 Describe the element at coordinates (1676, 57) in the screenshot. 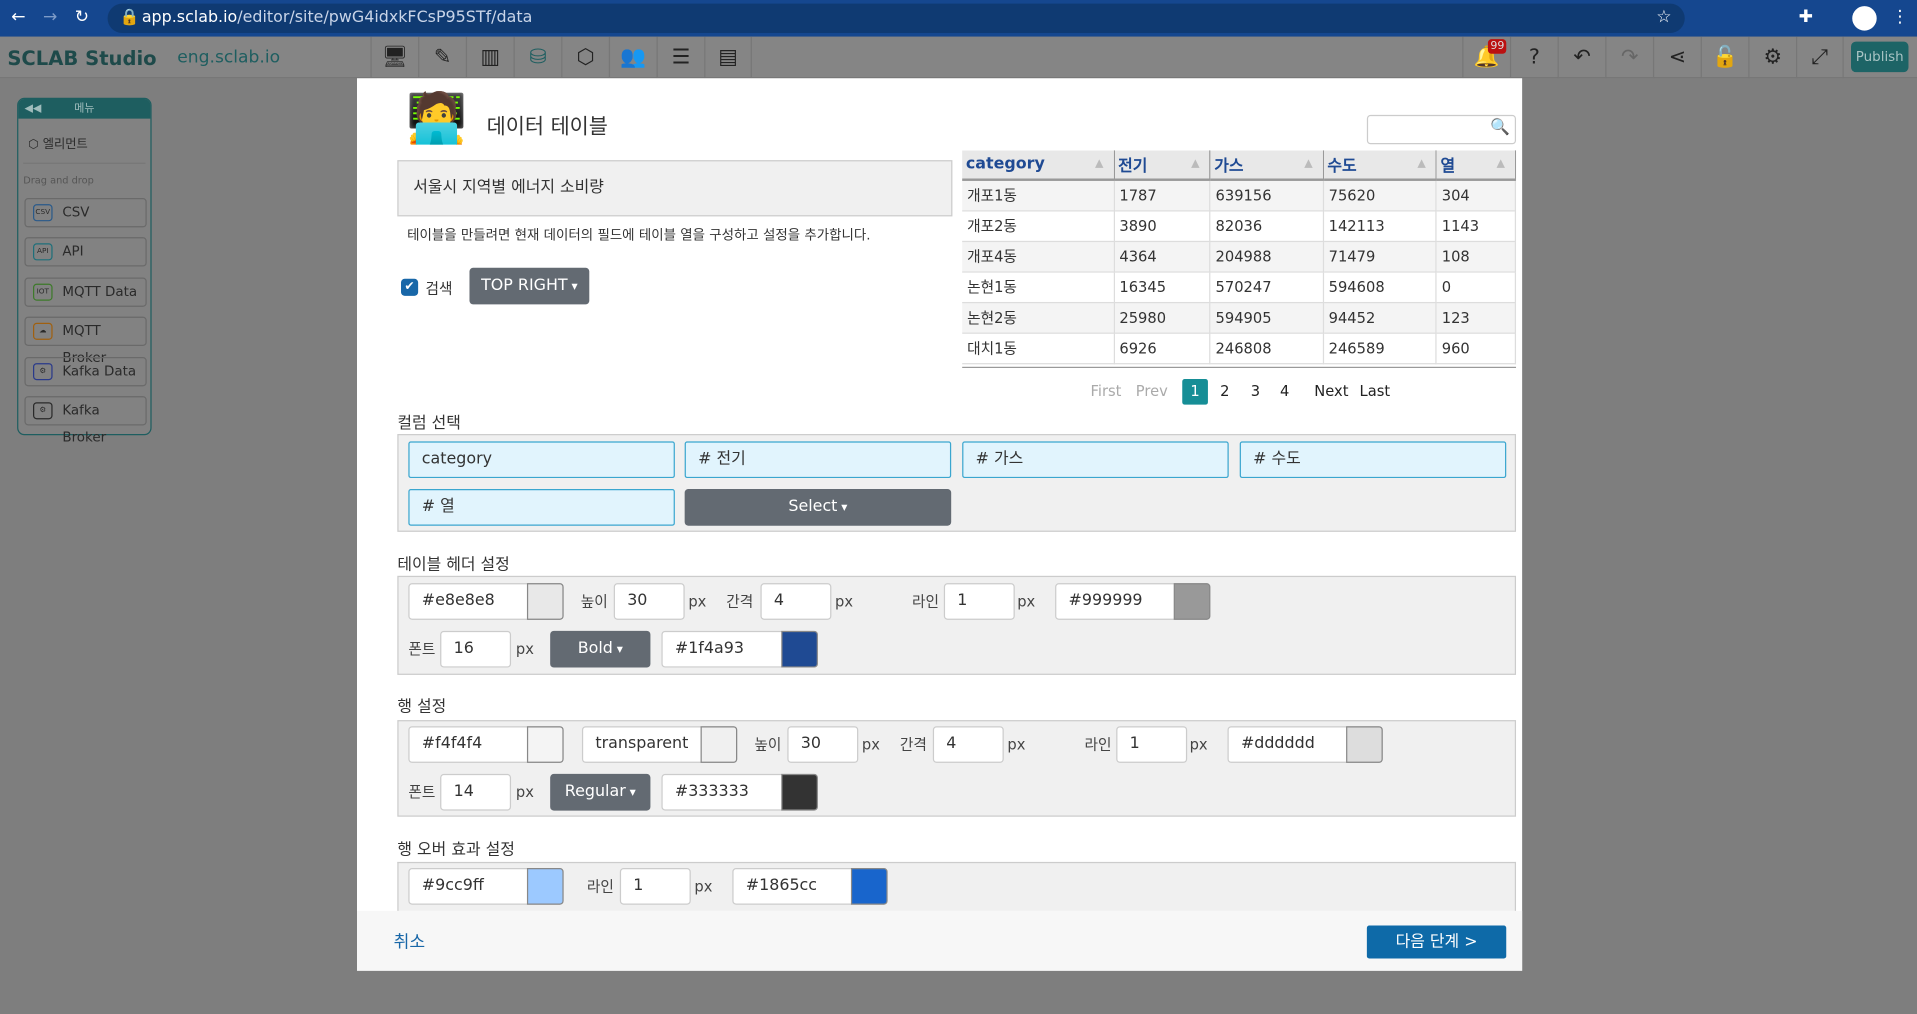

I see `share-icon: ⋖` at that location.